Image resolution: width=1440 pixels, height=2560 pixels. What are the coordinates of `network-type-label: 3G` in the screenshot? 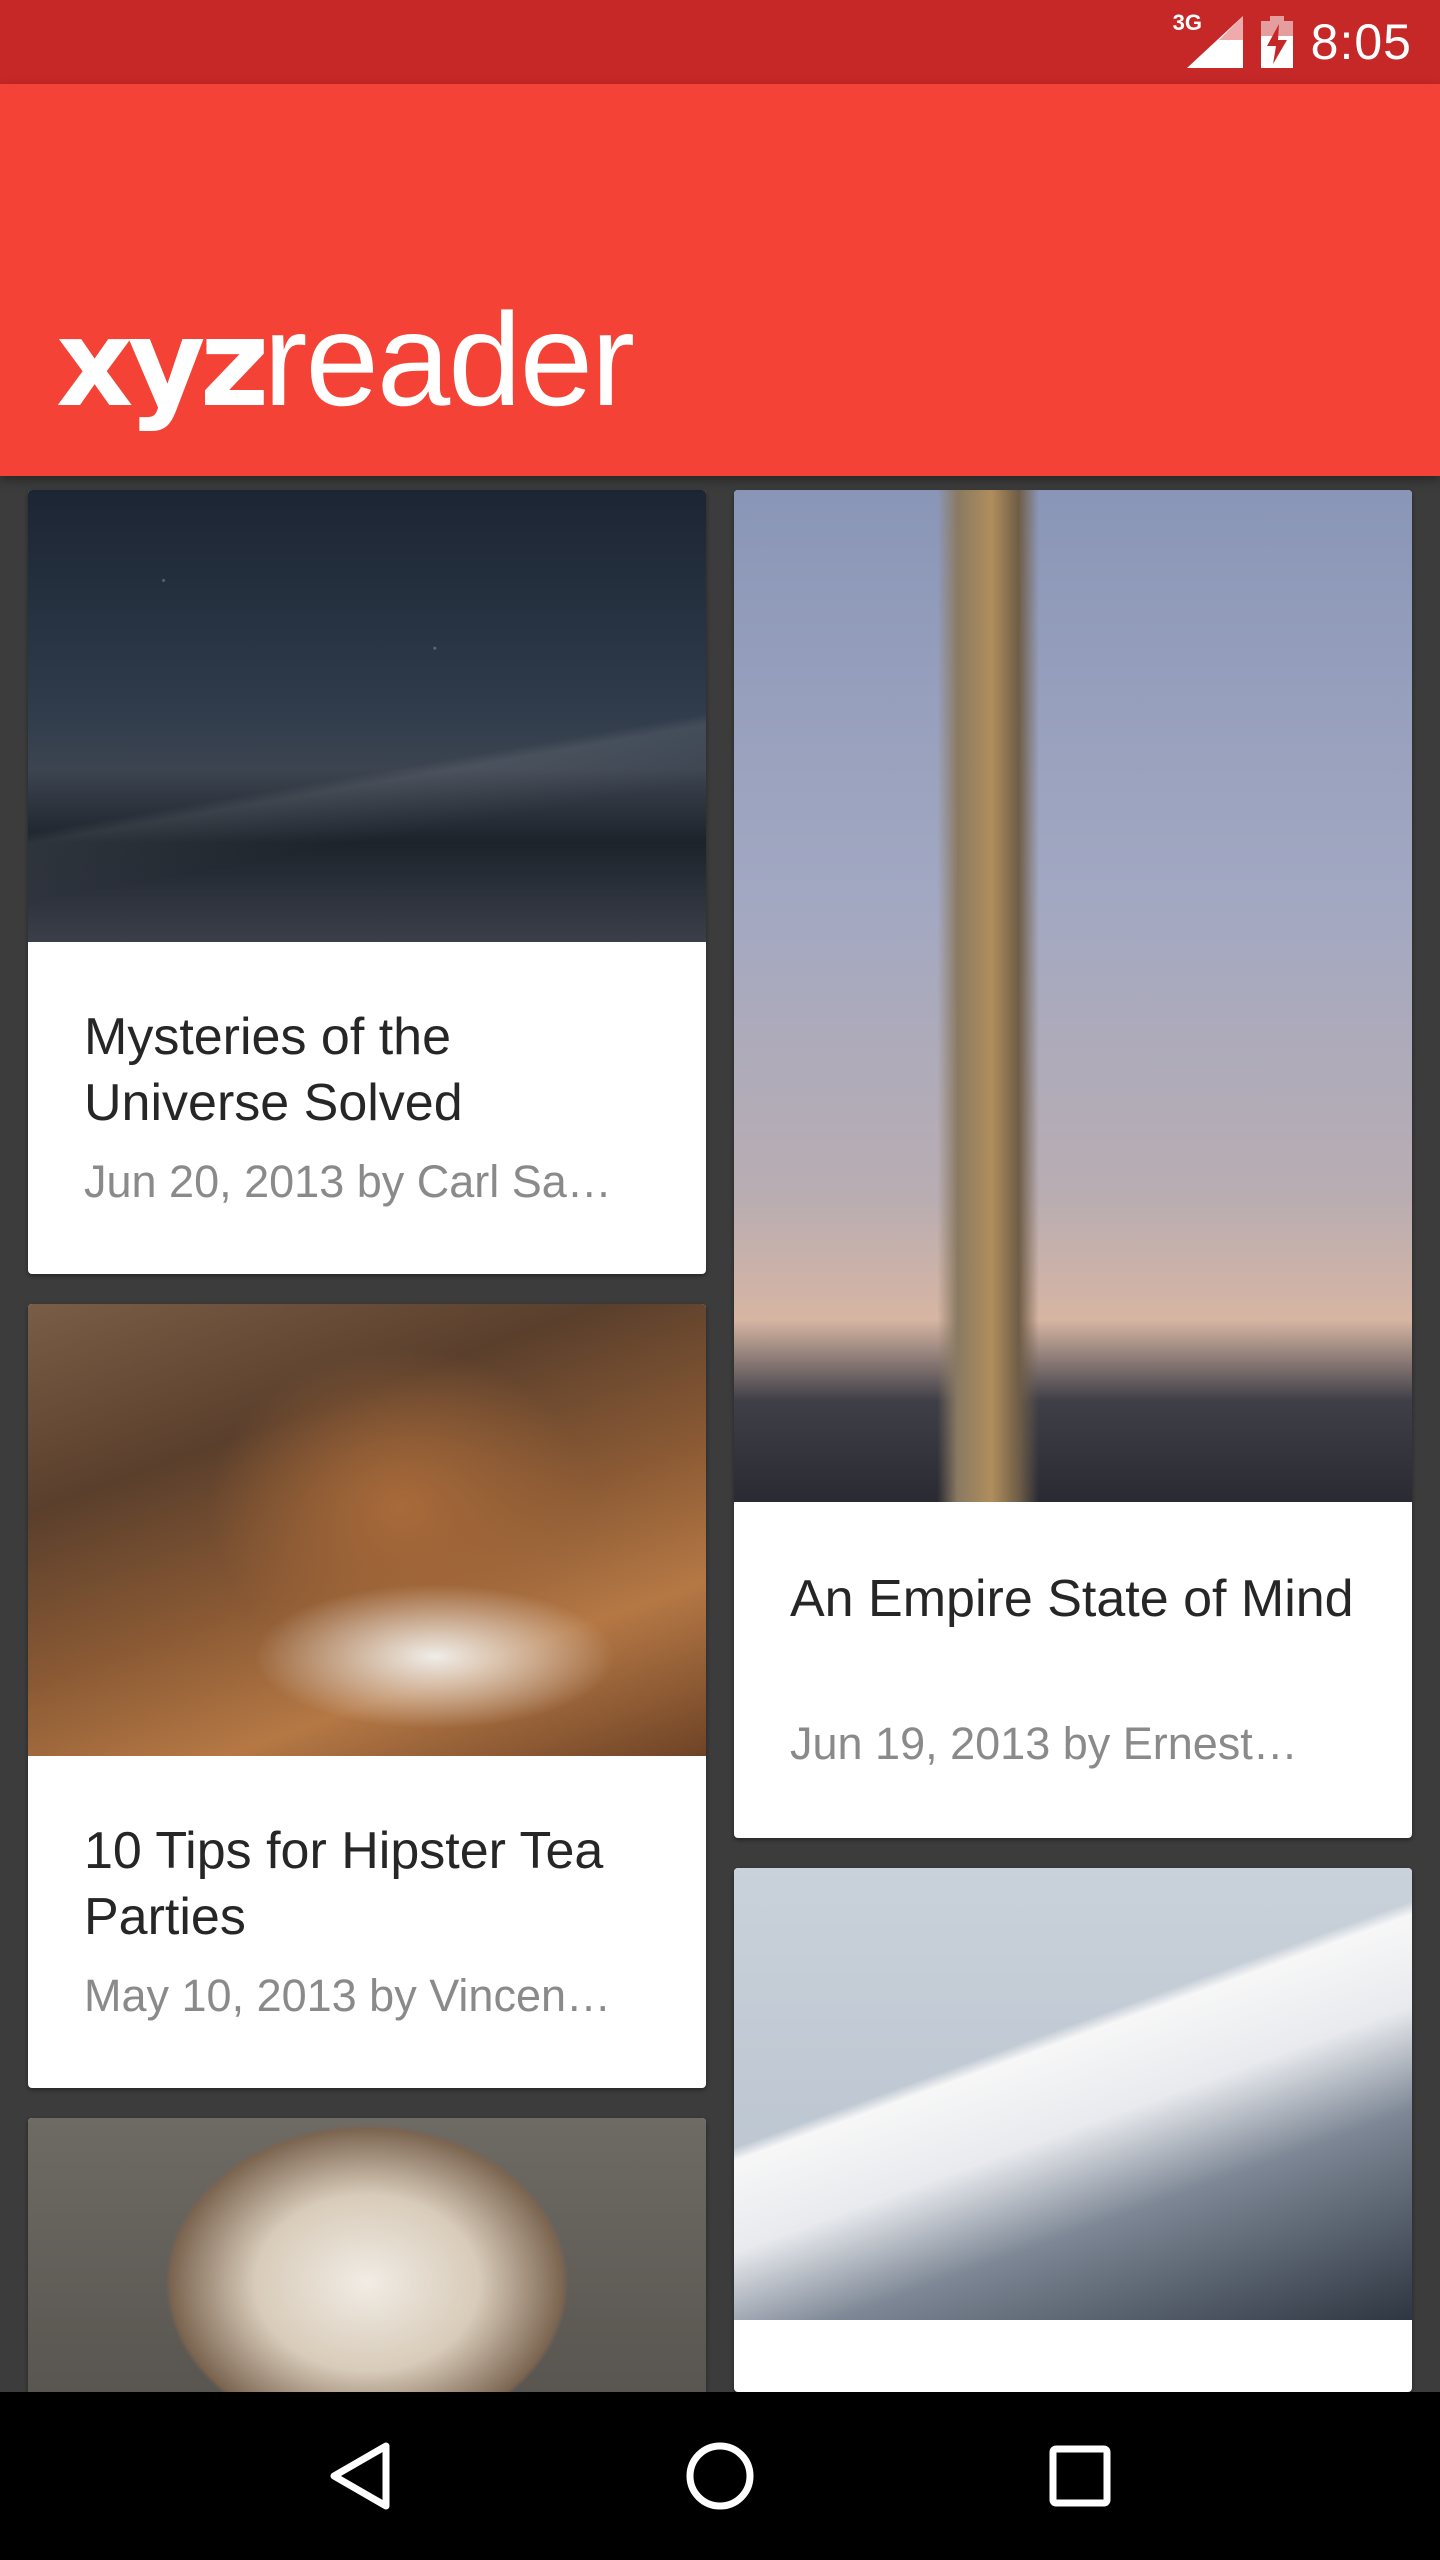 It's located at (1187, 22).